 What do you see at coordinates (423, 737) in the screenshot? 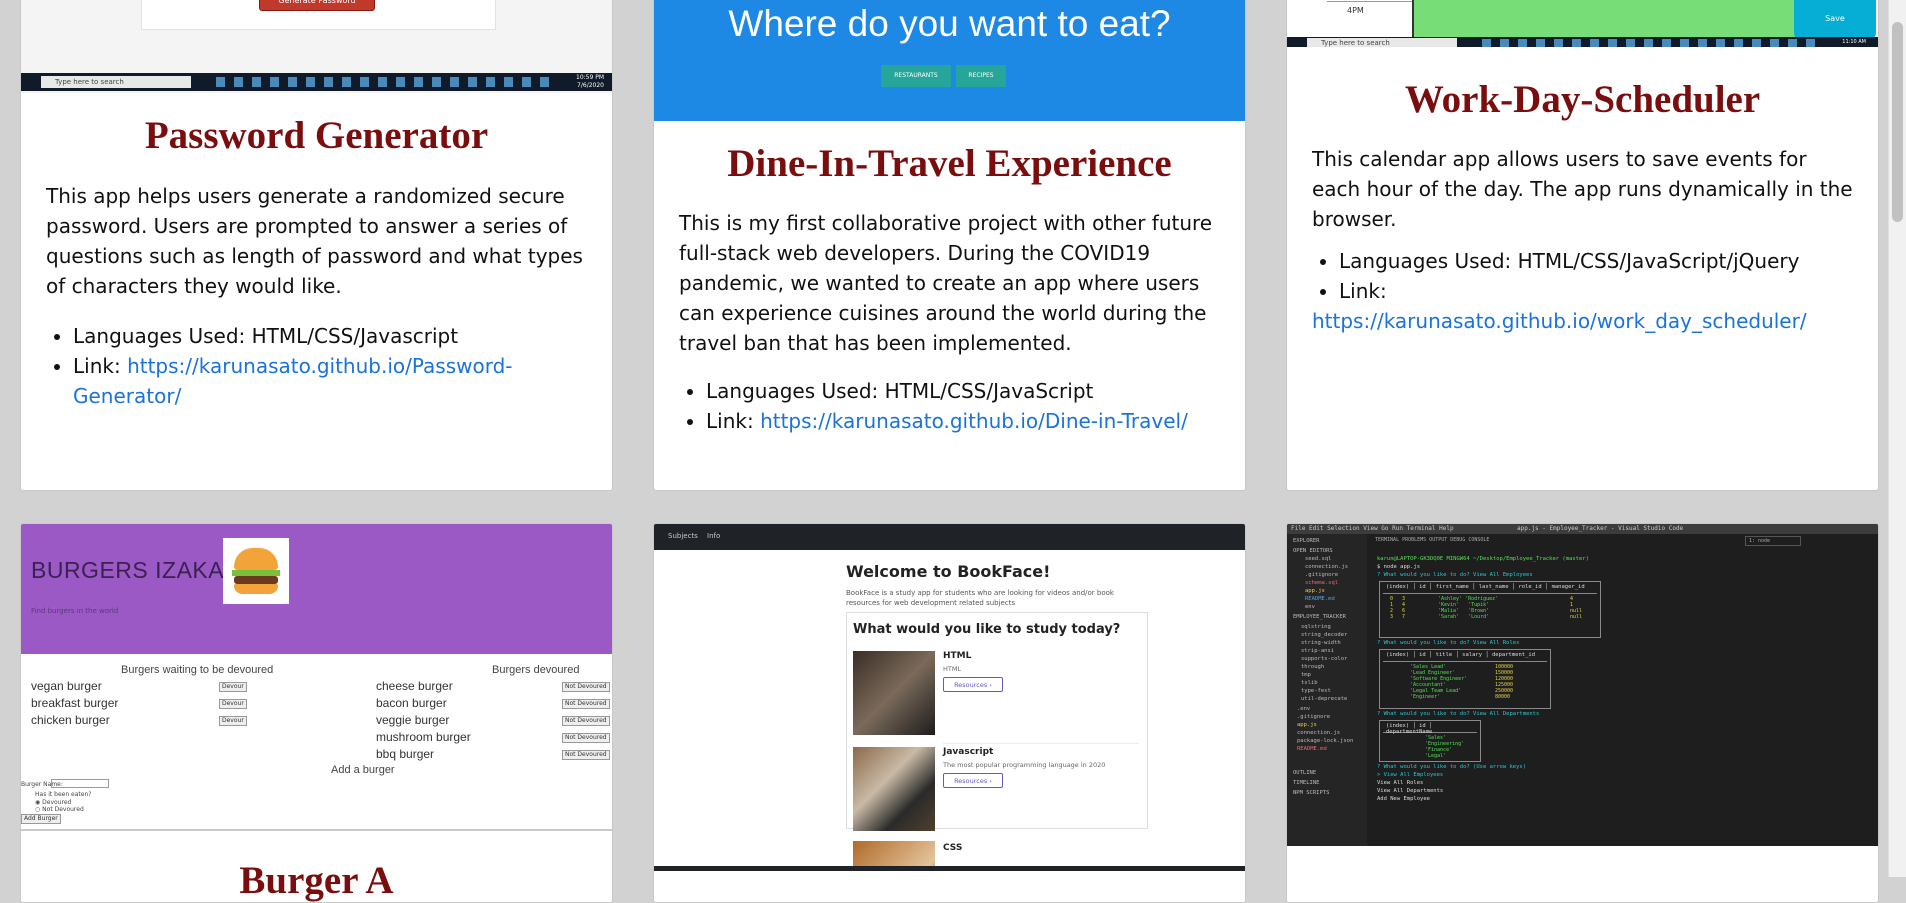
I see `devoured-burger: mushroom burger` at bounding box center [423, 737].